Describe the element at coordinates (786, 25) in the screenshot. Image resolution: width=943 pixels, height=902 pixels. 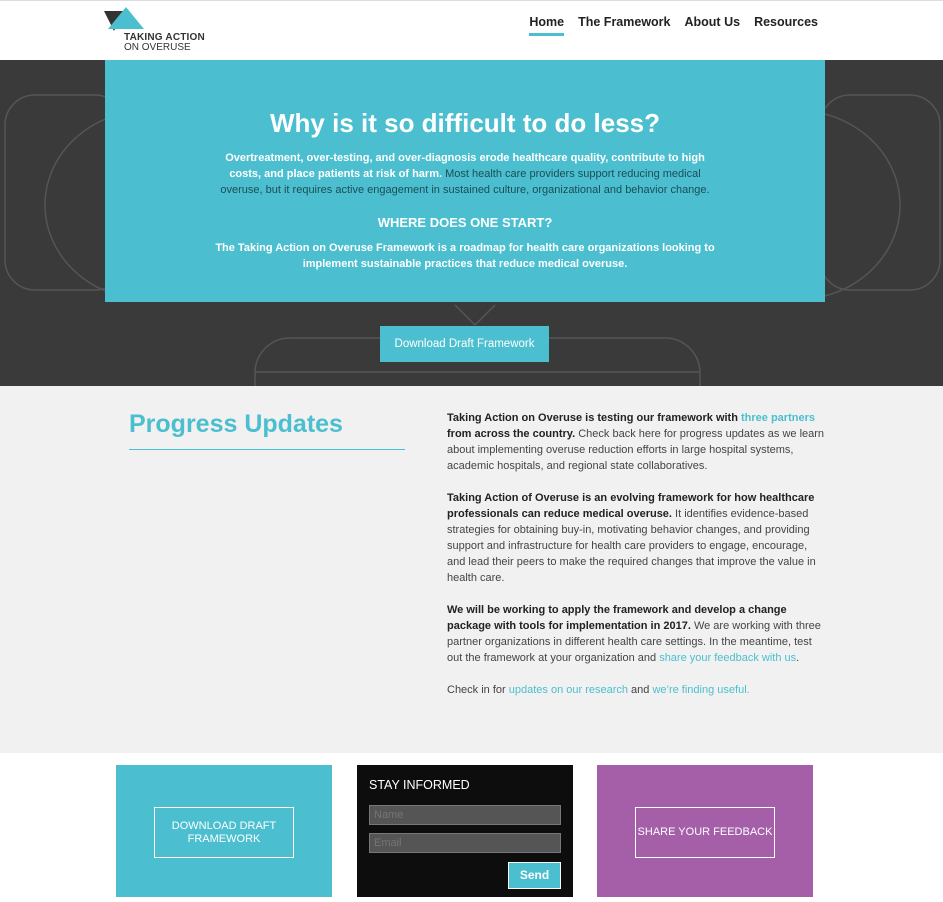
I see `nav-resources: Resources` at that location.